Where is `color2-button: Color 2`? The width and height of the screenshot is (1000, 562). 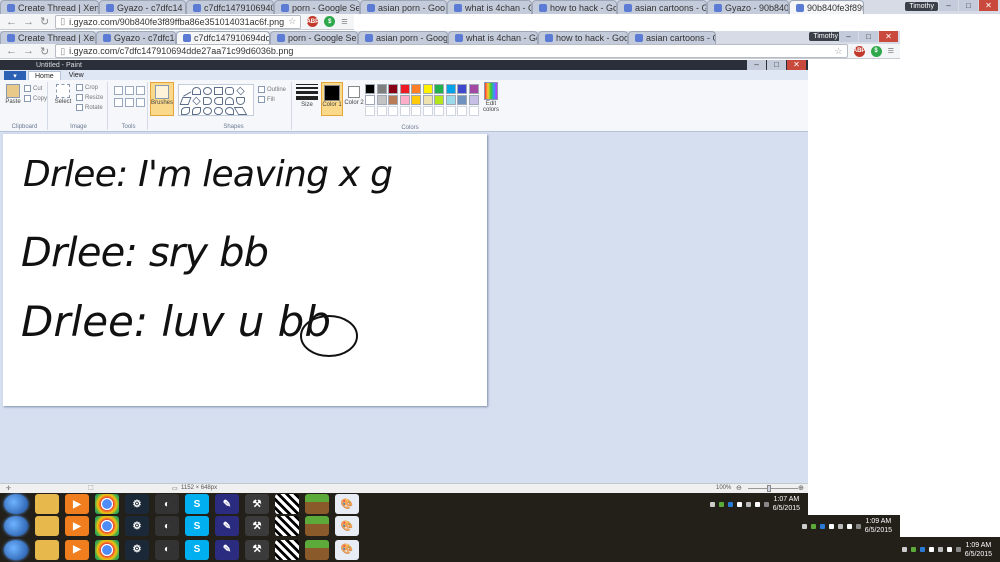
color2-button: Color 2 is located at coordinates (354, 95).